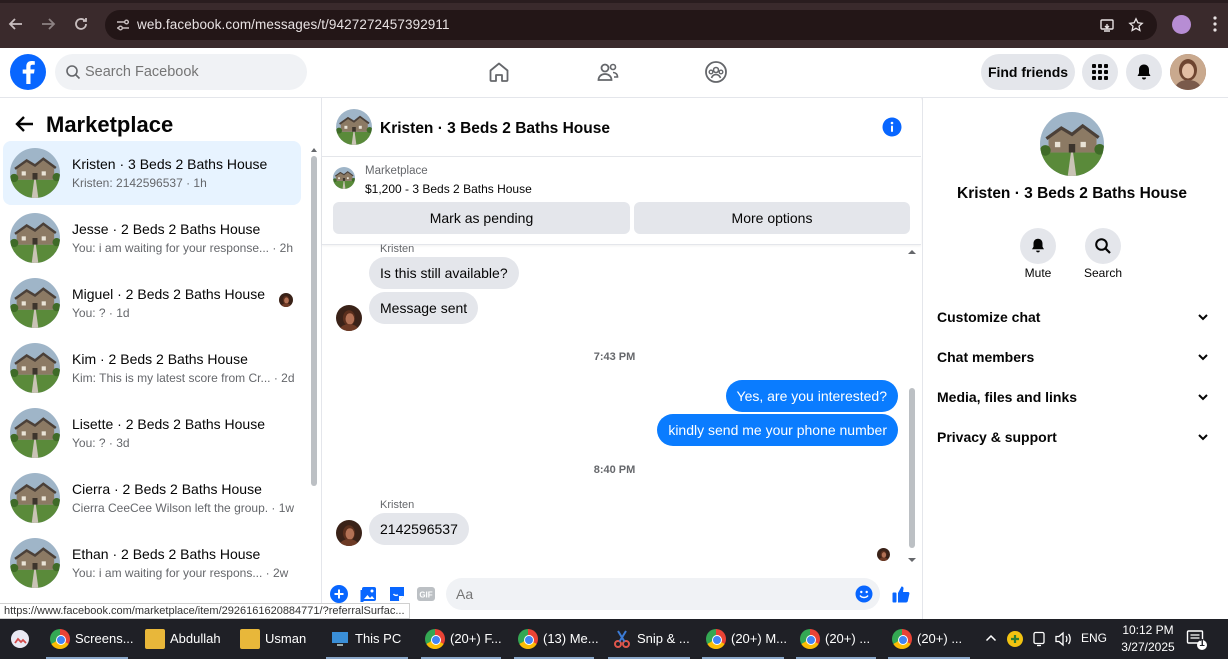  What do you see at coordinates (448, 189) in the screenshot?
I see `listing-price: $1,200 - 3 Beds 2 Baths House` at bounding box center [448, 189].